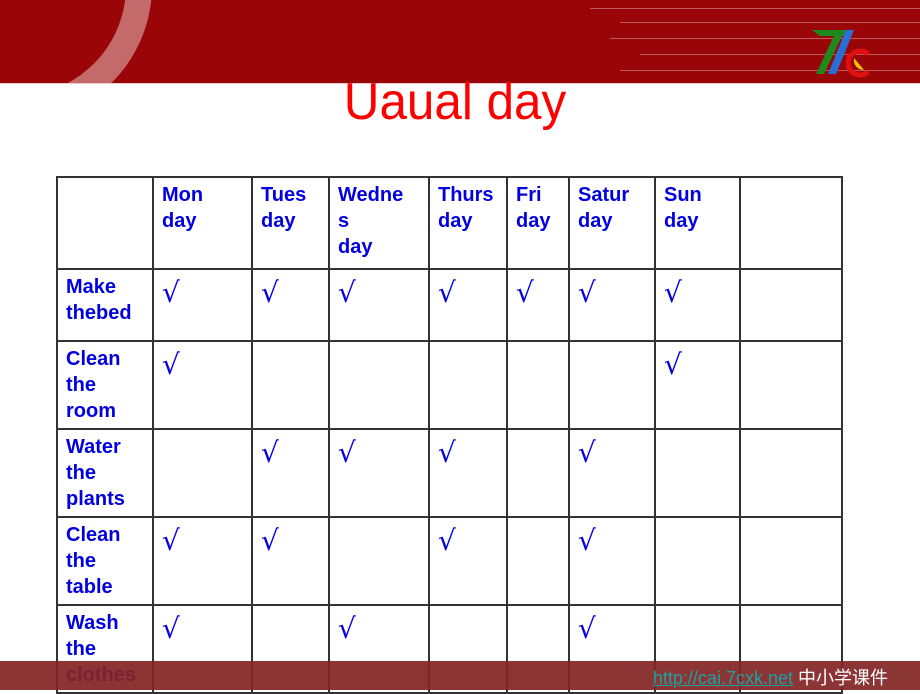 The image size is (920, 694). I want to click on footer-caption: 中小学课件, so click(840, 678).